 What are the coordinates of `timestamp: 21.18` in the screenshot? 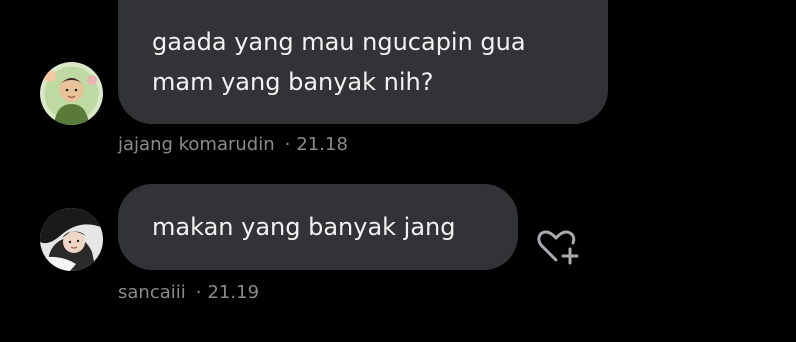 It's located at (322, 144).